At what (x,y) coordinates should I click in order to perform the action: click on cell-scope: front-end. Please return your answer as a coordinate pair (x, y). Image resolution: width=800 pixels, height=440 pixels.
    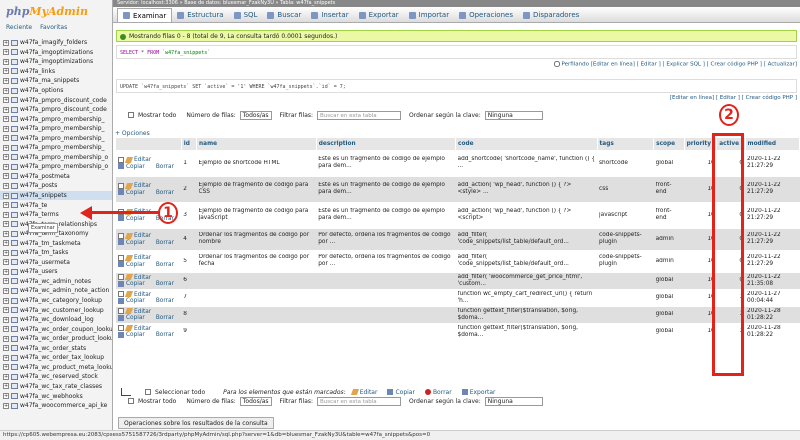
    Looking at the image, I should click on (669, 214).